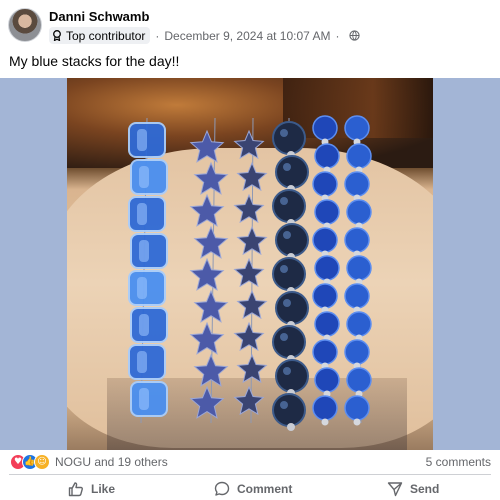 This screenshot has width=500, height=500. Describe the element at coordinates (30, 462) in the screenshot. I see `reaction-icons: ♥ 👍 ☺` at that location.